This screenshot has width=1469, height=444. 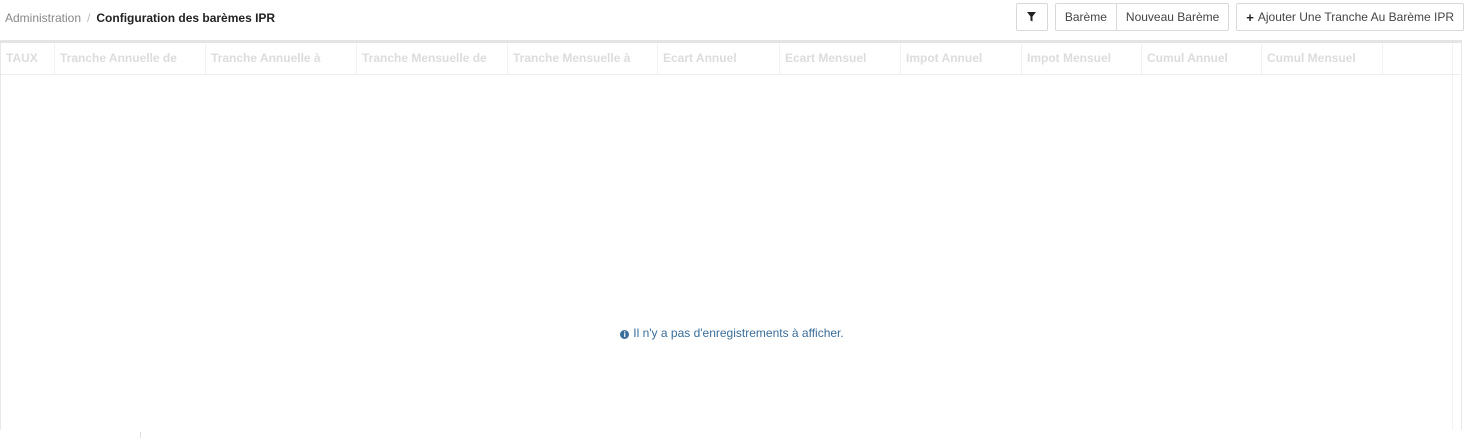 I want to click on filter-button, so click(x=1031, y=17).